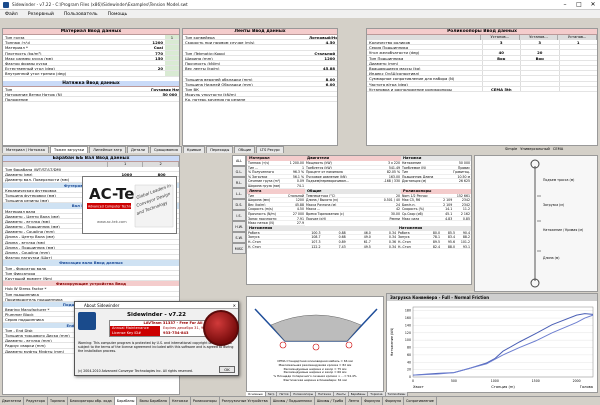  I want to click on row-value: 770, so click(151, 53).